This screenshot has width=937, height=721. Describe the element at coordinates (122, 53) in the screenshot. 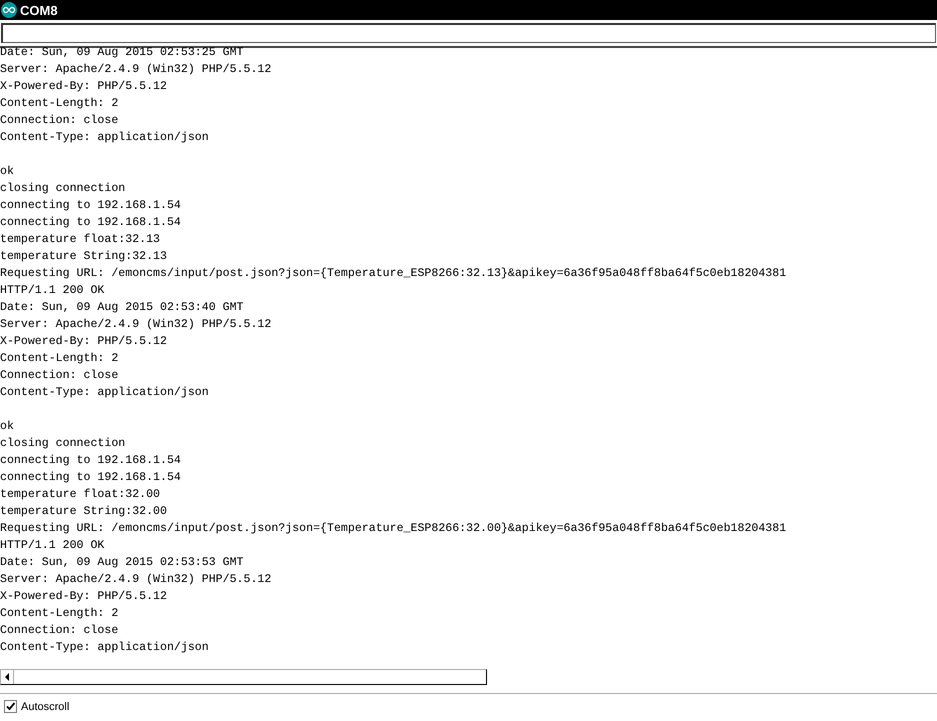

I see `output-line: Date: Sun, 09 Aug 2015 02:53:25 GMT` at that location.